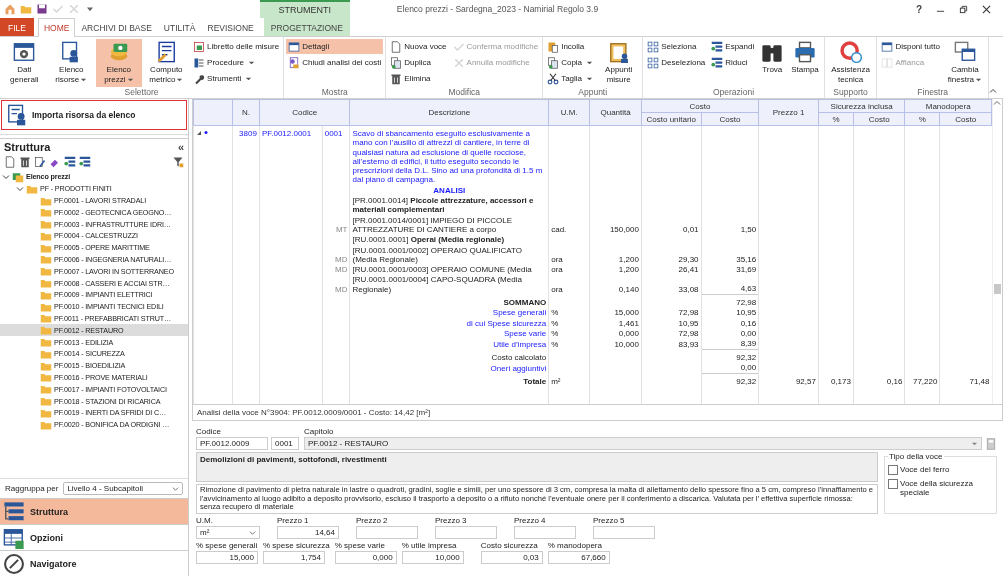 This screenshot has width=1003, height=576. I want to click on table-icon, so click(14, 537).